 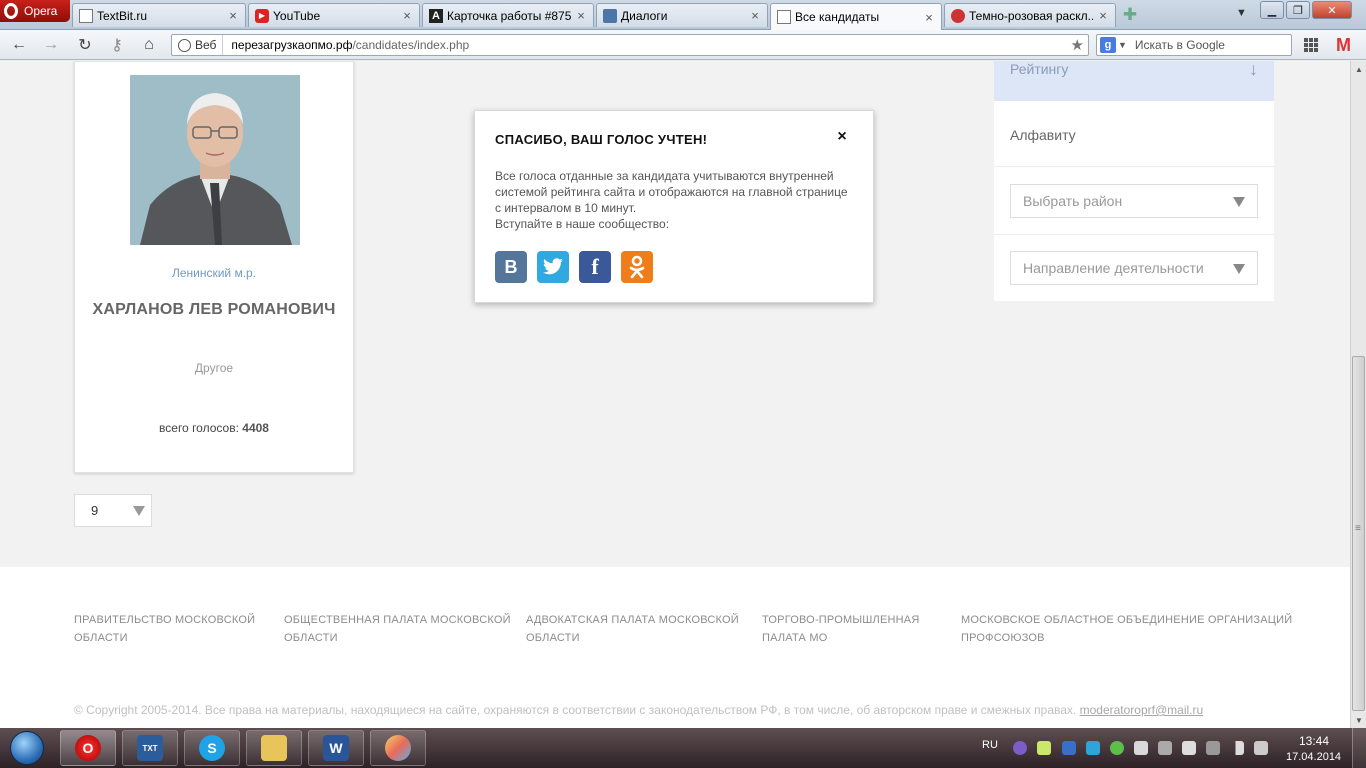 I want to click on scroll-down-icon: ▼, so click(x=1358, y=720).